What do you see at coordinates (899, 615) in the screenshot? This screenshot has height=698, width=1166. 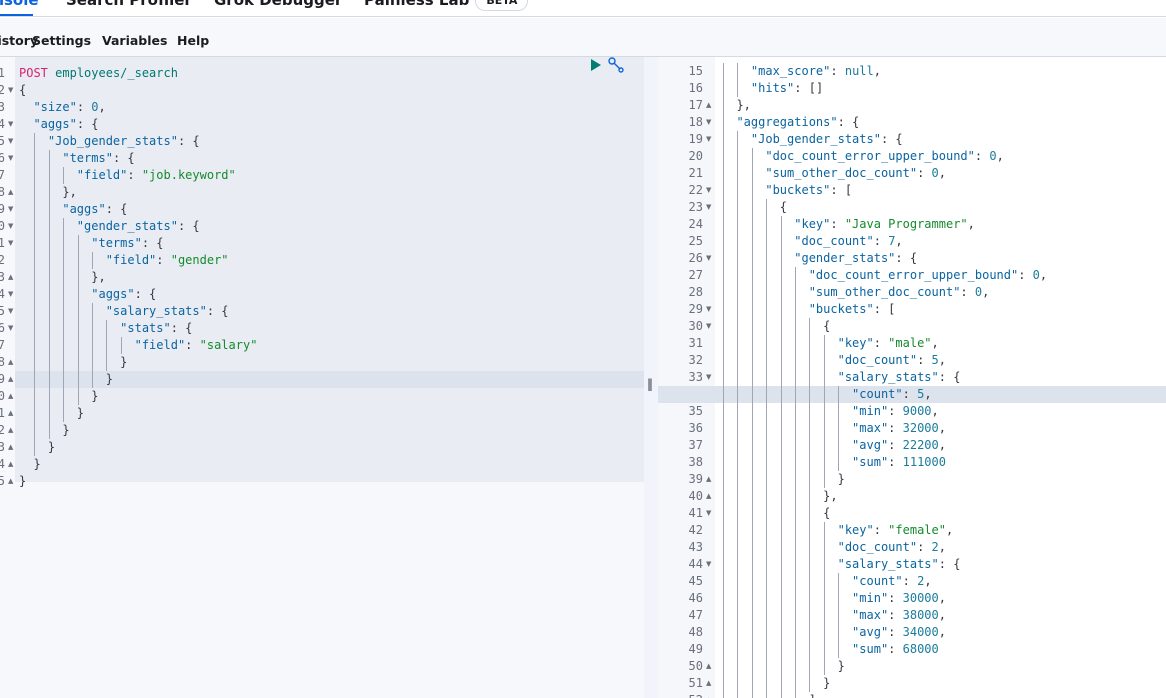 I see `code-line: "max": 38000,` at bounding box center [899, 615].